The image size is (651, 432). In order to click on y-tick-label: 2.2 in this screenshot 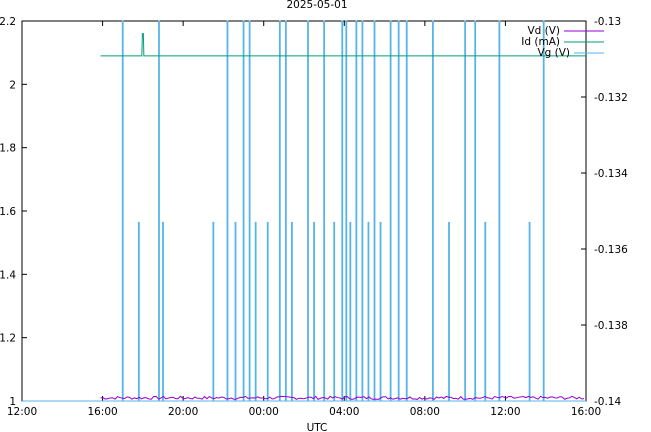, I will do `click(8, 22)`.